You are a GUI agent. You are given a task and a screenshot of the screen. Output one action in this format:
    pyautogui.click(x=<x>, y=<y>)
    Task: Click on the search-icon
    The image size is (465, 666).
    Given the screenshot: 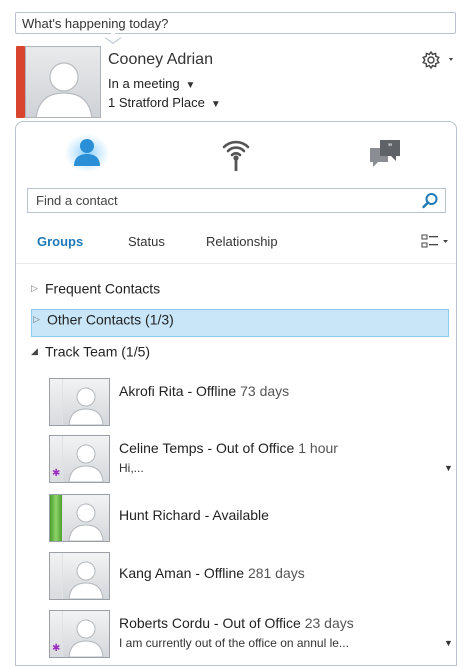 What is the action you would take?
    pyautogui.click(x=430, y=201)
    